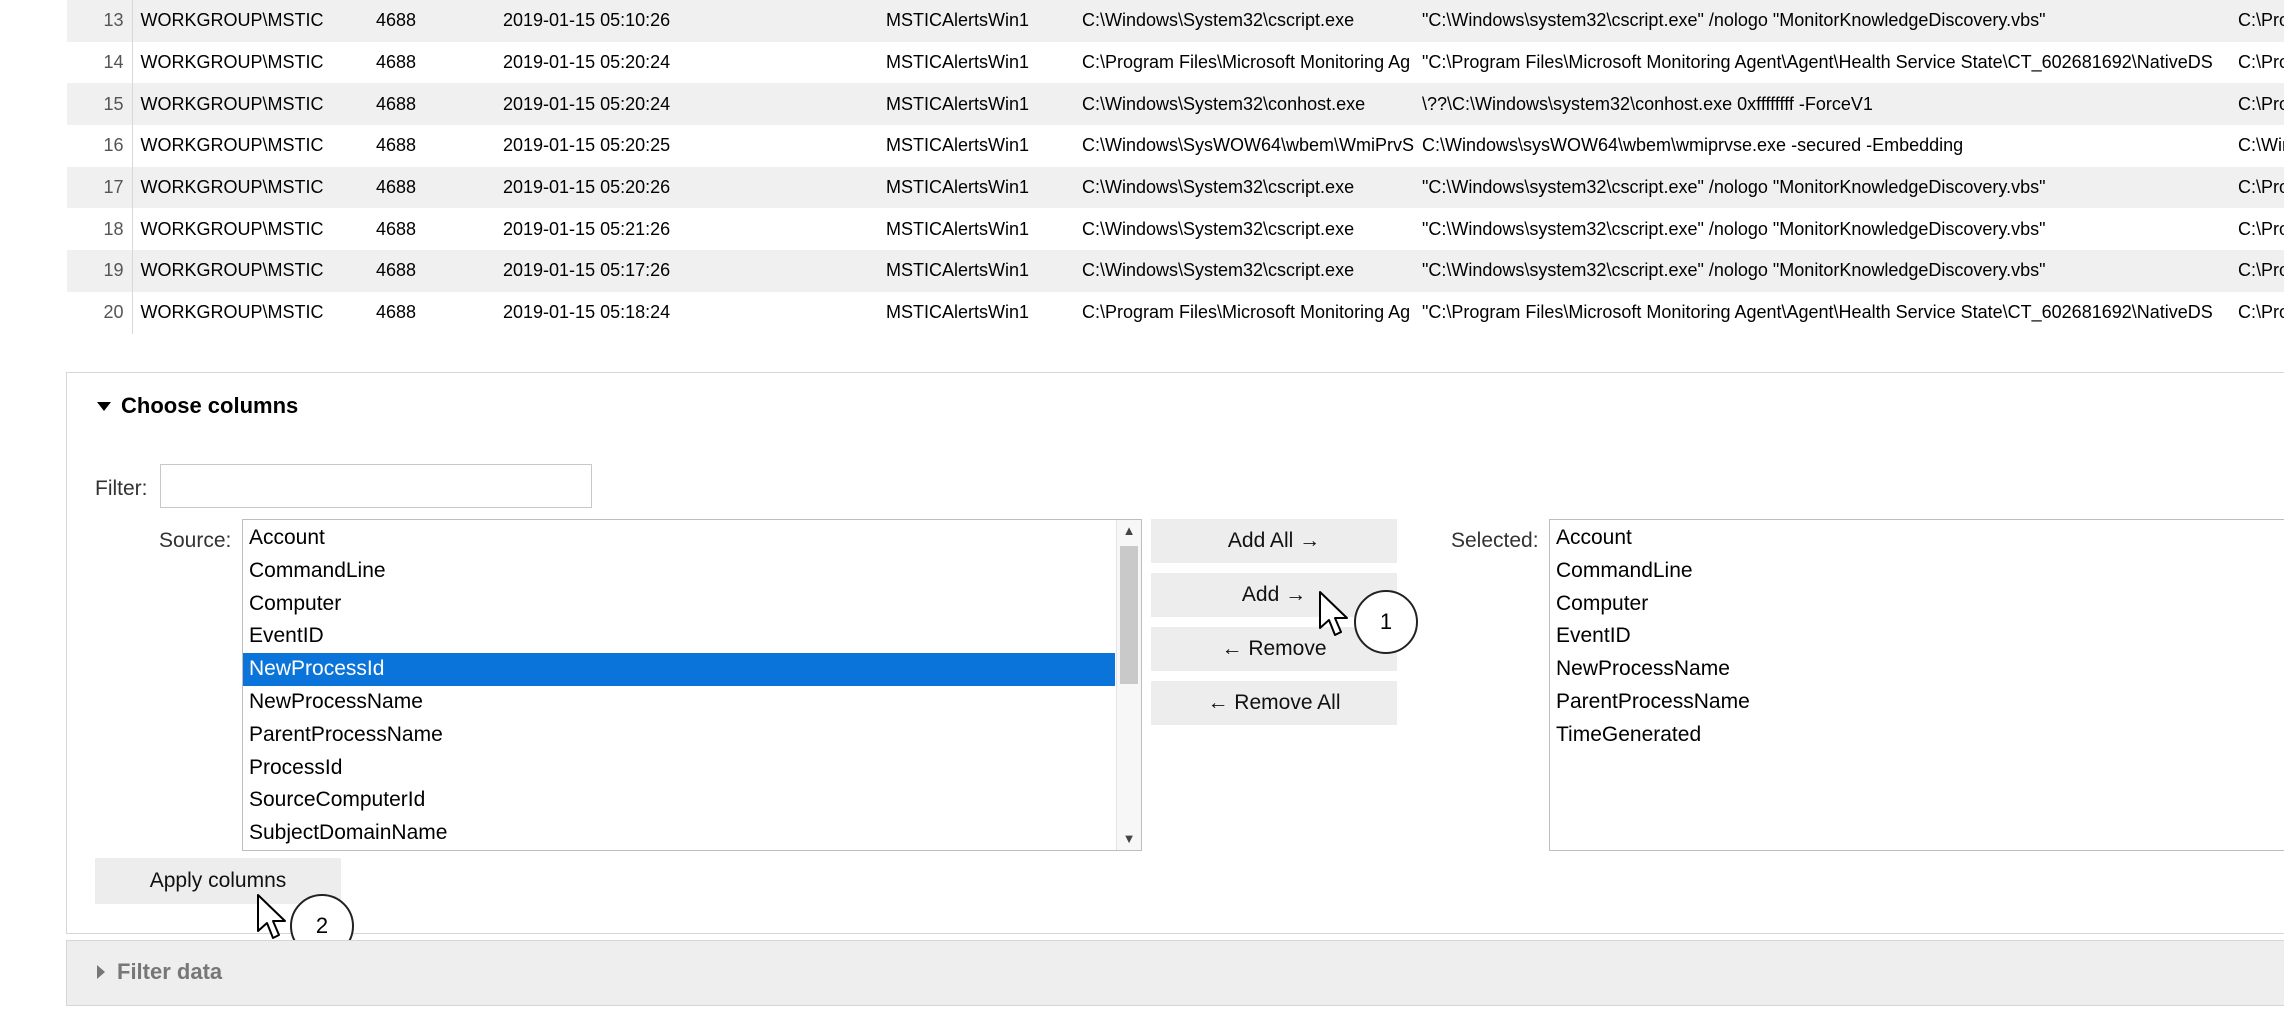 This screenshot has height=1021, width=2284. I want to click on filter-data-header: Filter data, so click(159, 972).